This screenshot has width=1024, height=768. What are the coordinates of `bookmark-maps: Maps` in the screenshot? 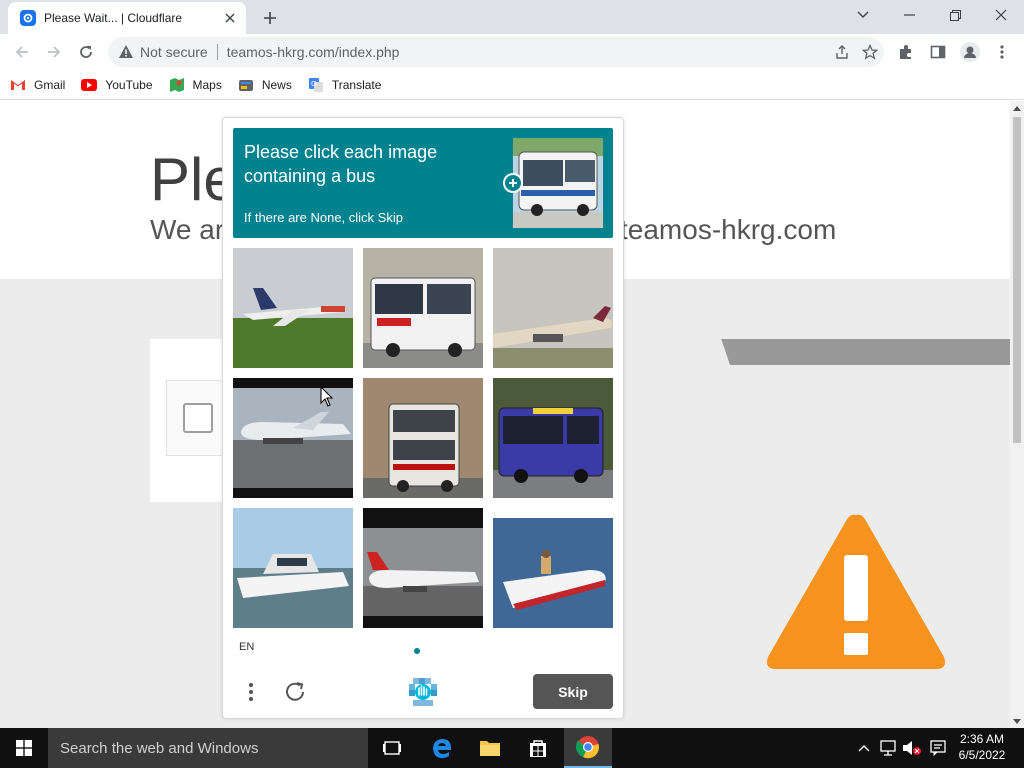 It's located at (195, 85).